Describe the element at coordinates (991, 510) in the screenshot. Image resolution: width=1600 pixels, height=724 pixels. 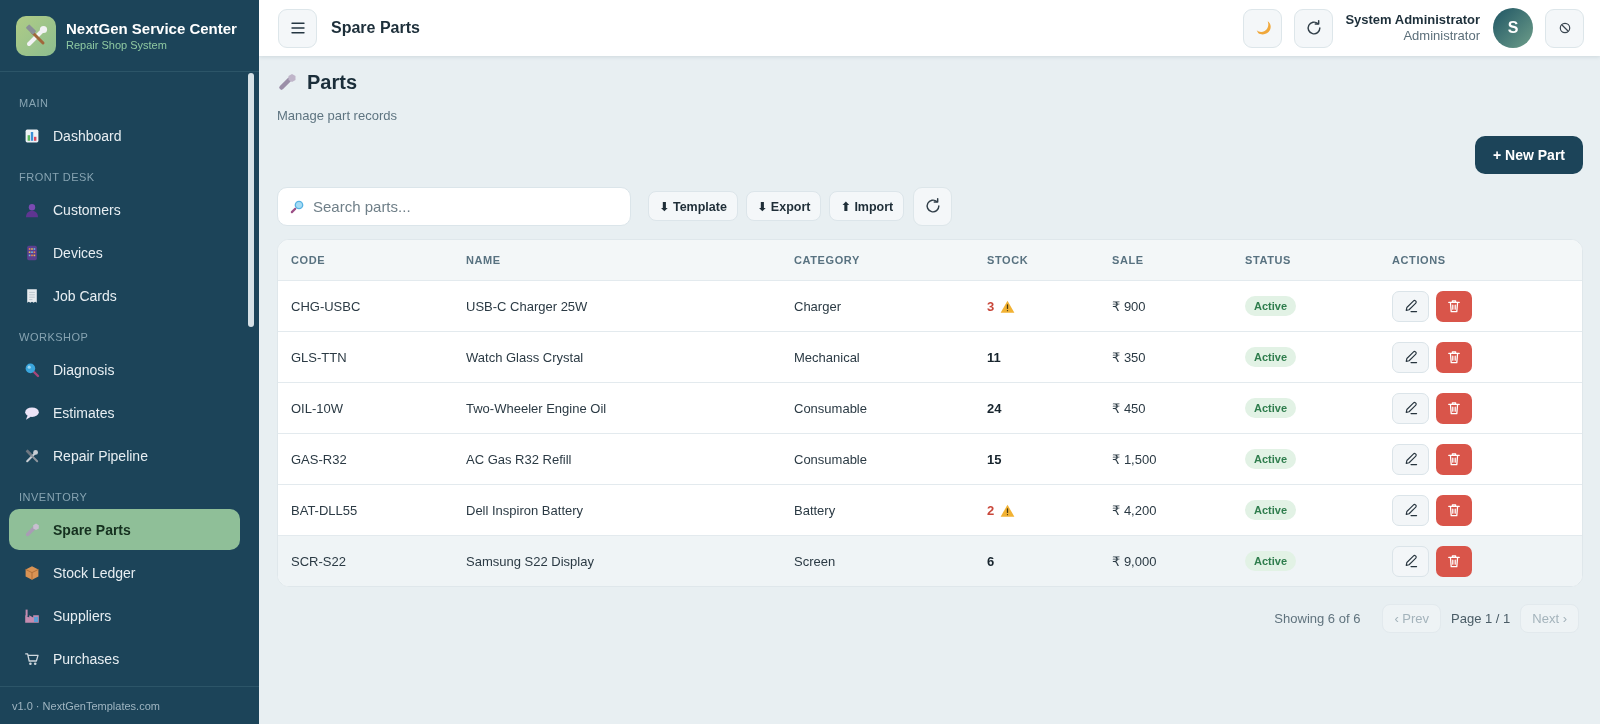
I see `stock-count: 2` at that location.